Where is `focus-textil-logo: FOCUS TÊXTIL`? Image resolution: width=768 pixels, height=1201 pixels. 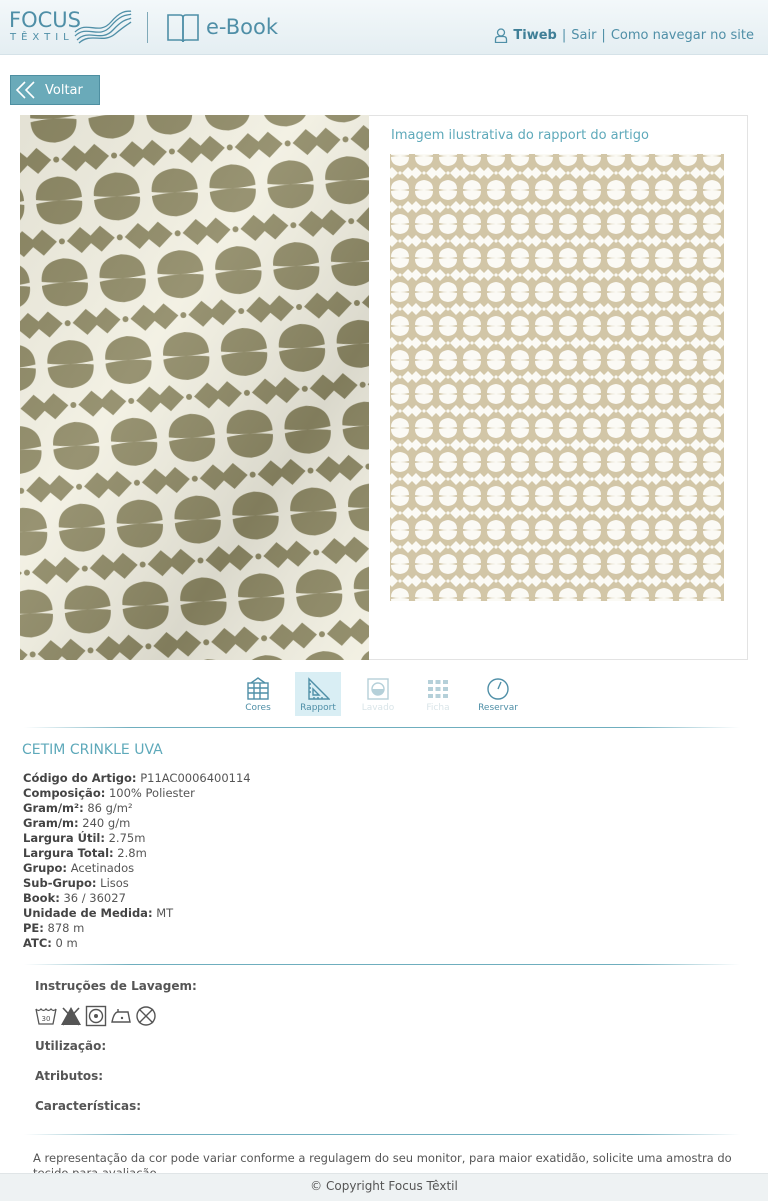
focus-textil-logo: FOCUS TÊXTIL is located at coordinates (71, 27).